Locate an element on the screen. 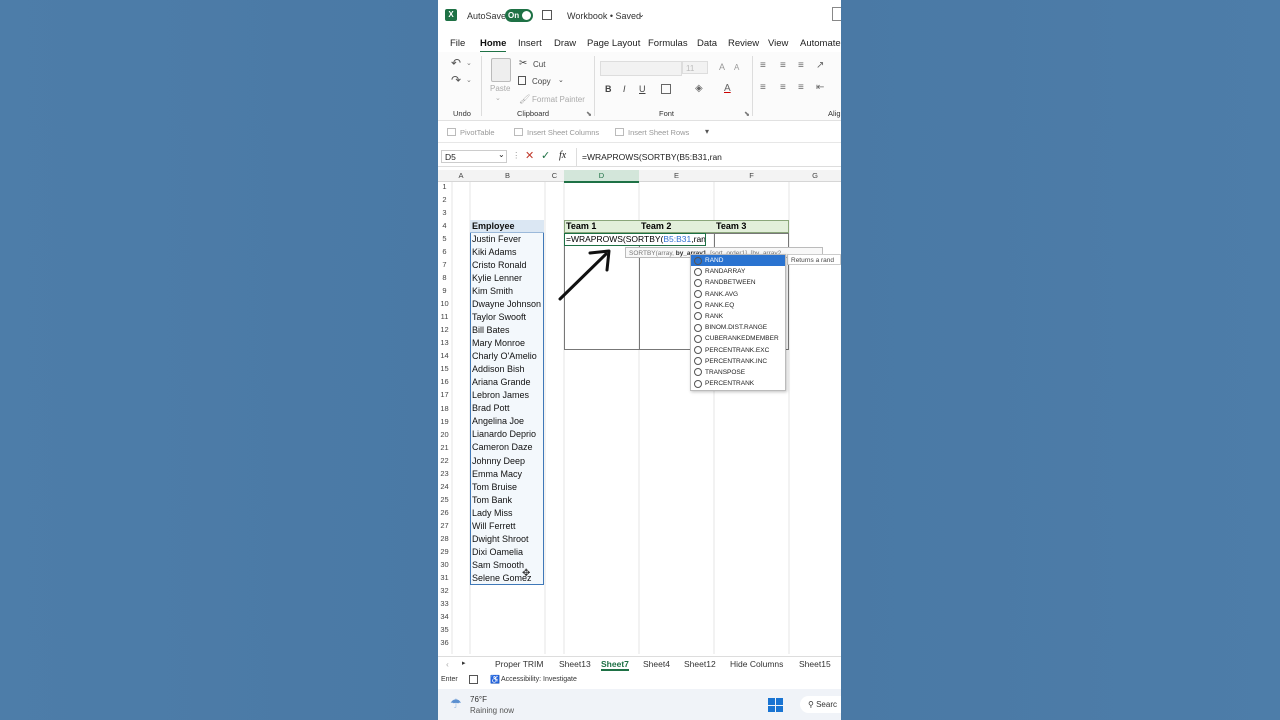 This screenshot has height=720, width=1280. sheet-tab: Sheet15 is located at coordinates (815, 664).